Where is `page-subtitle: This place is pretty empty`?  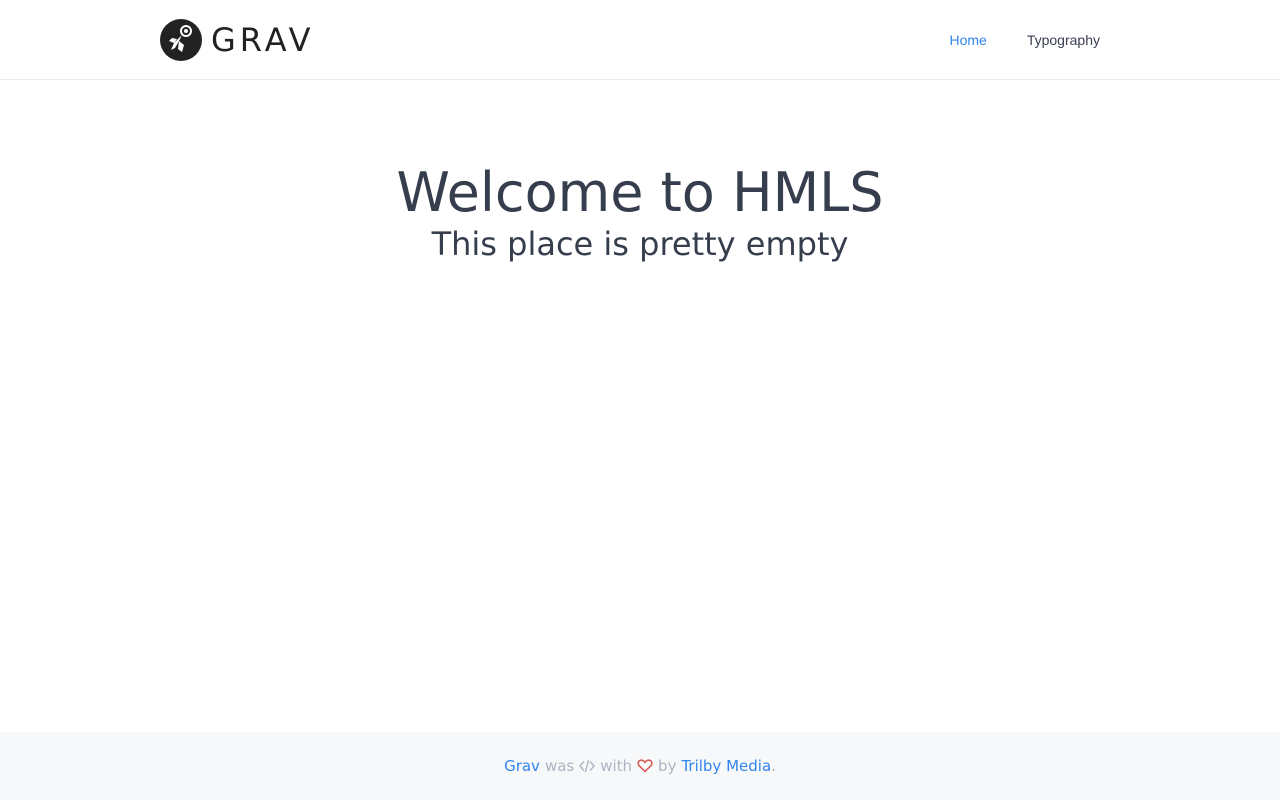 page-subtitle: This place is pretty empty is located at coordinates (640, 244).